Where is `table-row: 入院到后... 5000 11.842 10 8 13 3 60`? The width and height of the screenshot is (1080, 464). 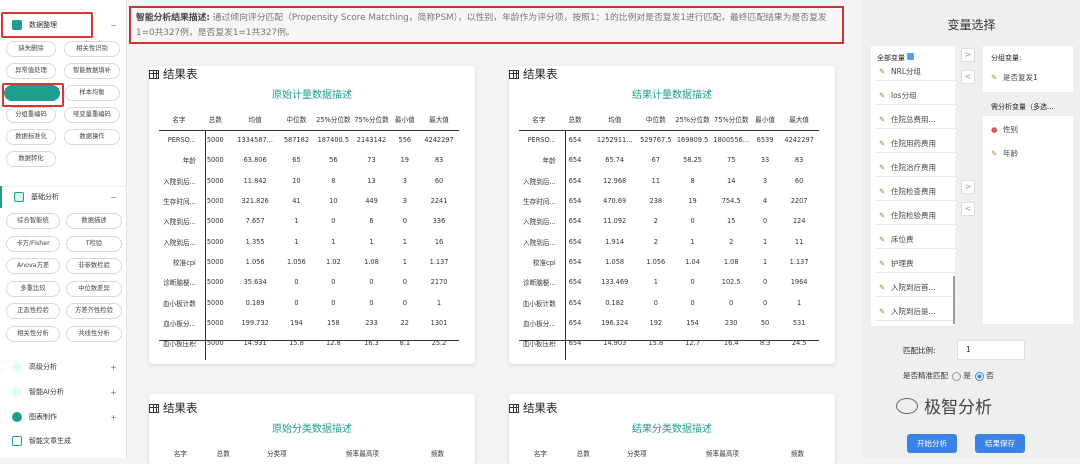 table-row: 入院到后... 5000 11.842 10 8 13 3 60 is located at coordinates (309, 181).